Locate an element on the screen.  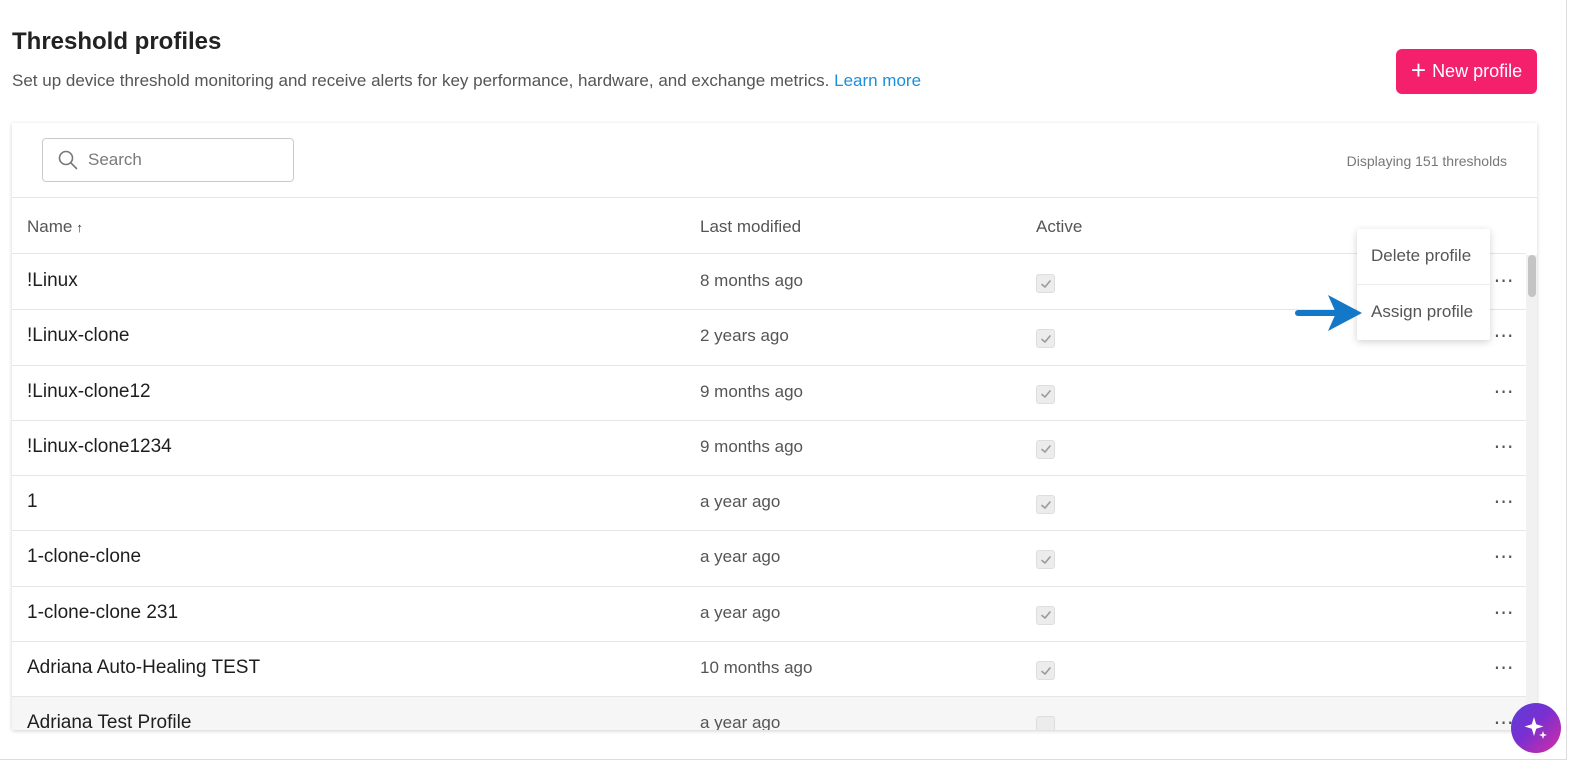
table-row: 1-clone-clone 231 a year ago ⋯ is located at coordinates (769, 615).